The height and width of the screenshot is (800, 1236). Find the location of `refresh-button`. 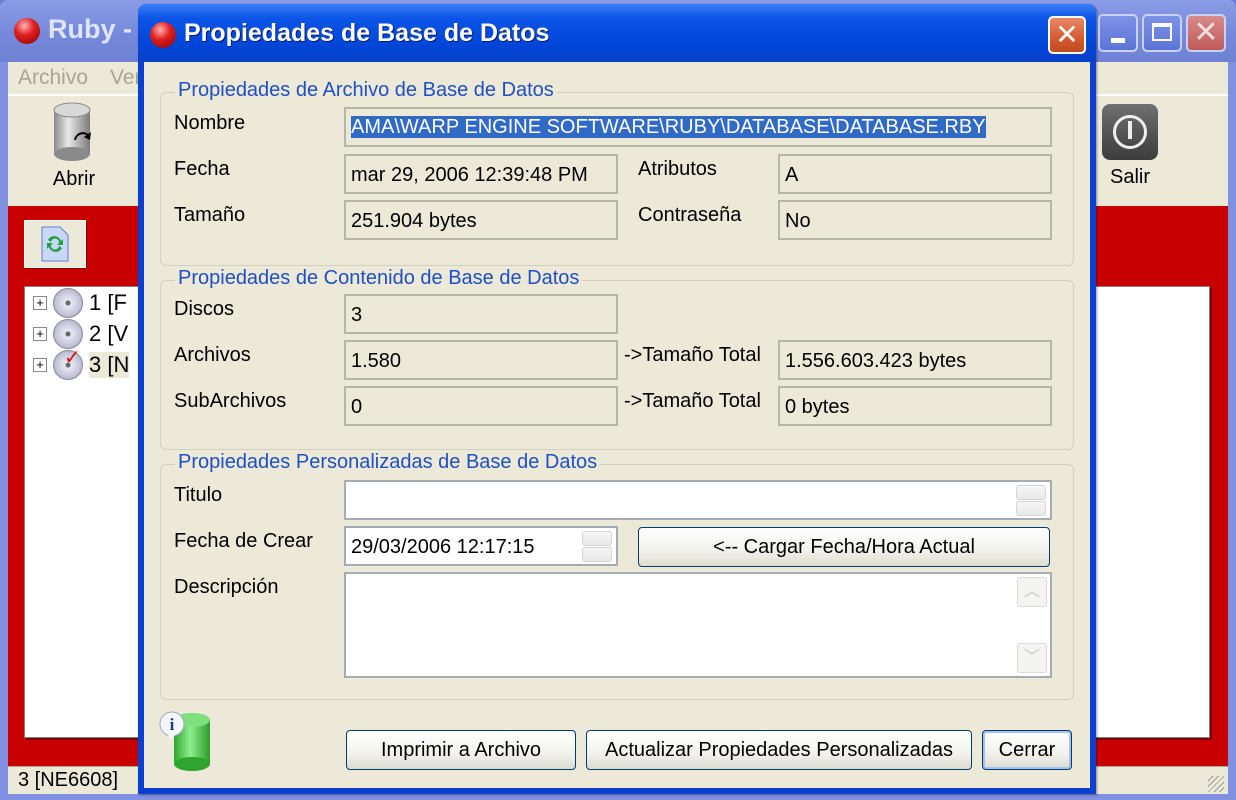

refresh-button is located at coordinates (55, 244).